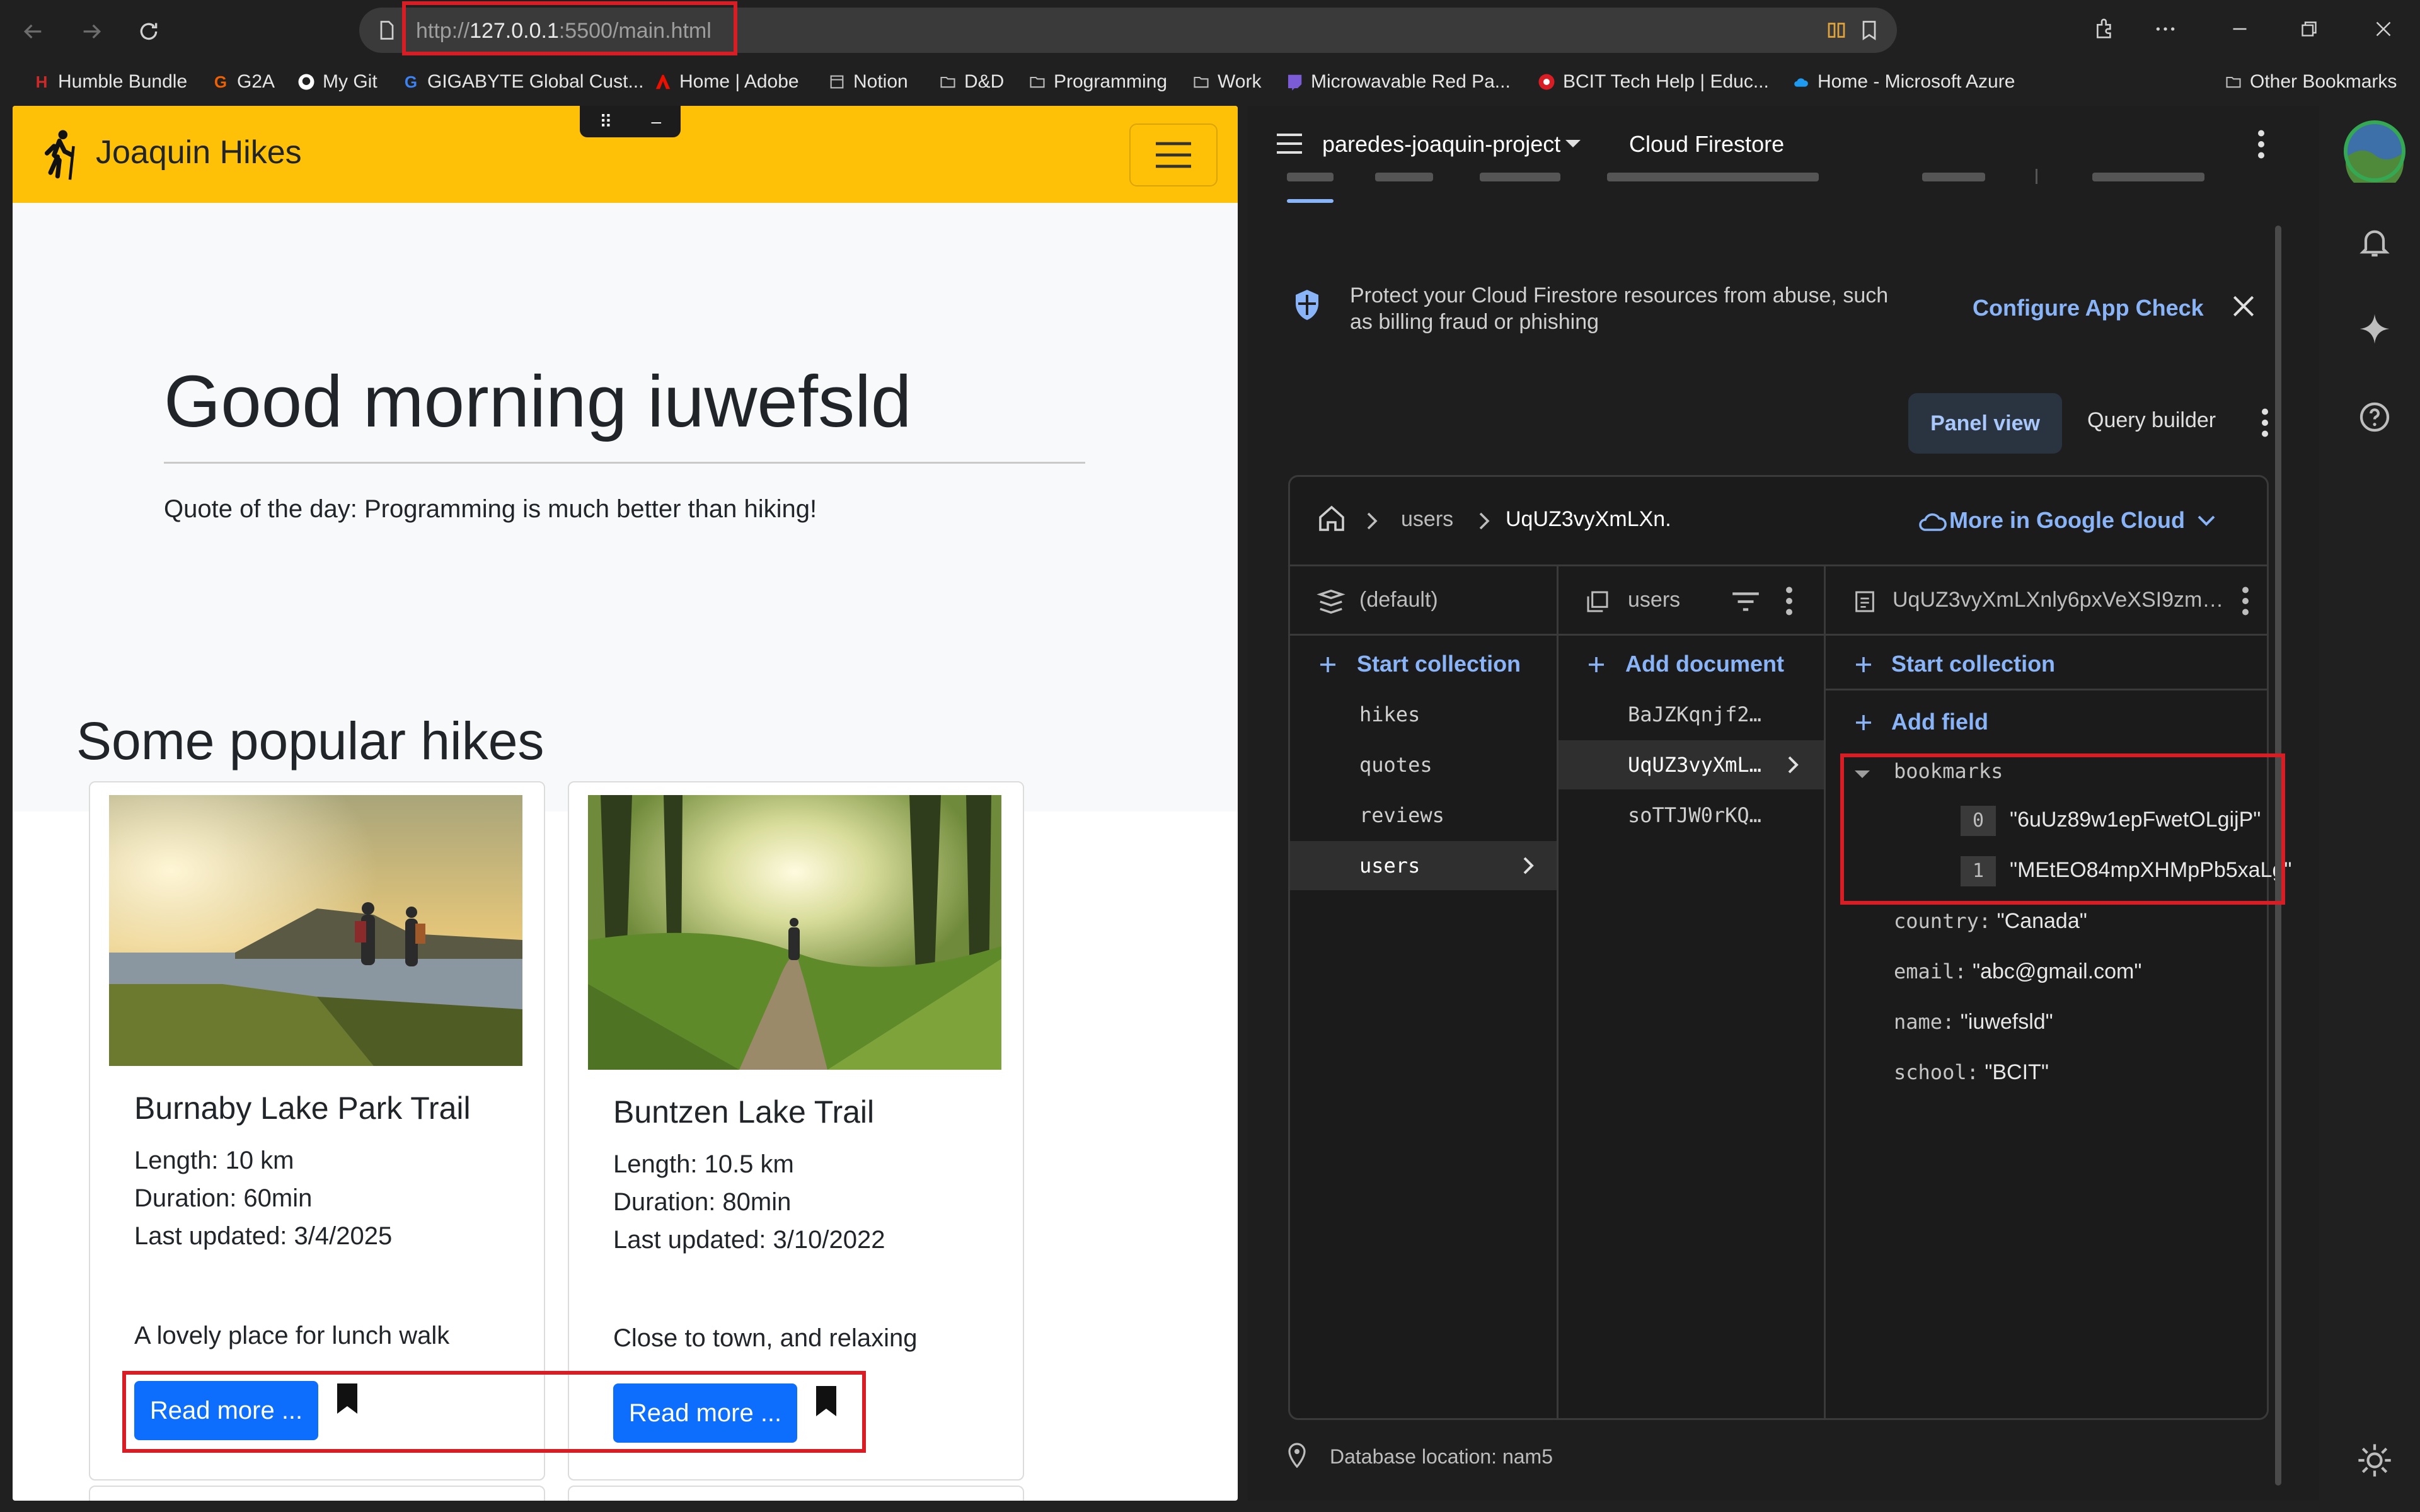 Image resolution: width=2420 pixels, height=1512 pixels. Describe the element at coordinates (726, 82) in the screenshot. I see `bookmark-adobe: Home | Adobe` at that location.